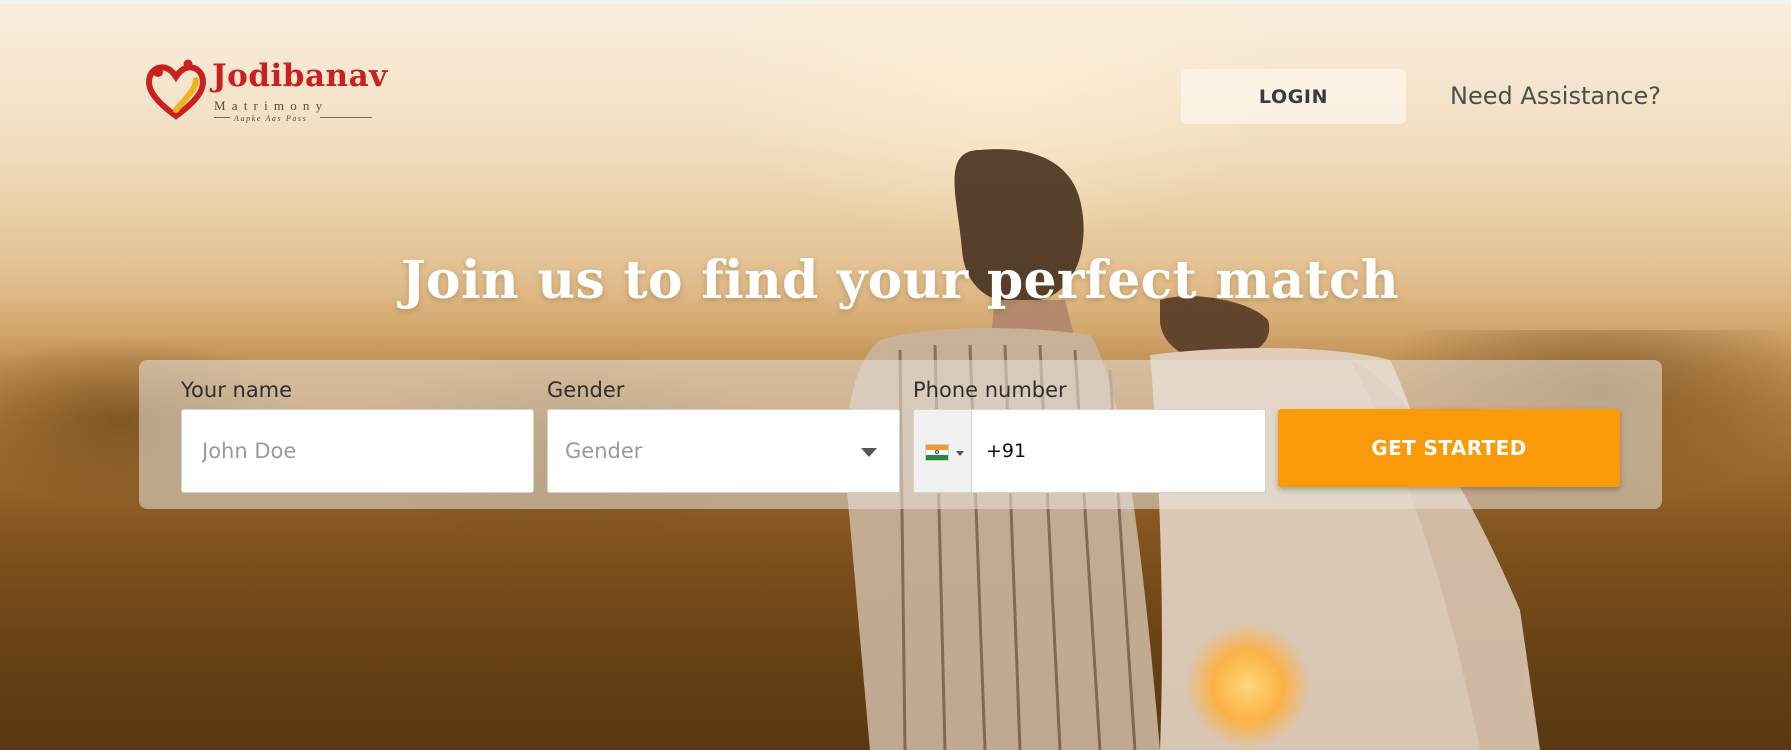 The width and height of the screenshot is (1791, 750). What do you see at coordinates (869, 452) in the screenshot?
I see `chevron-down-icon` at bounding box center [869, 452].